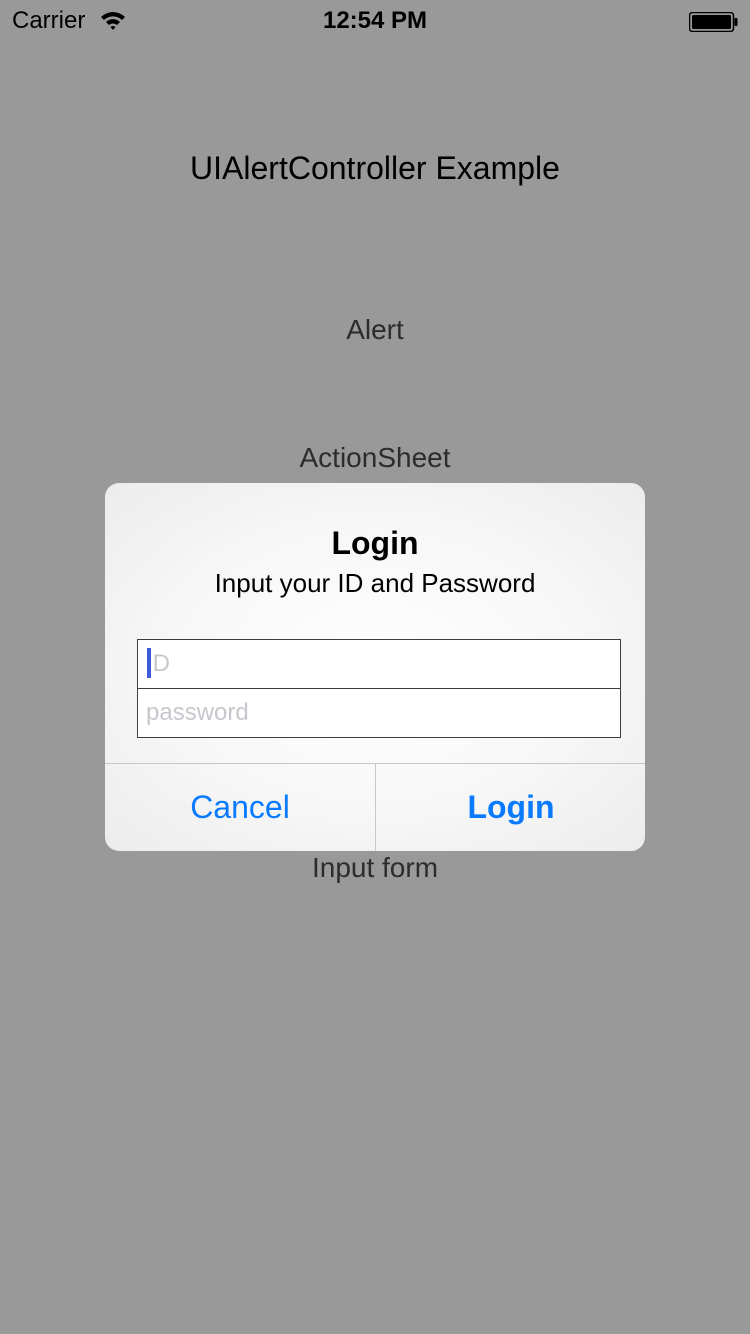 This screenshot has width=750, height=1334. Describe the element at coordinates (379, 713) in the screenshot. I see `password-field` at that location.